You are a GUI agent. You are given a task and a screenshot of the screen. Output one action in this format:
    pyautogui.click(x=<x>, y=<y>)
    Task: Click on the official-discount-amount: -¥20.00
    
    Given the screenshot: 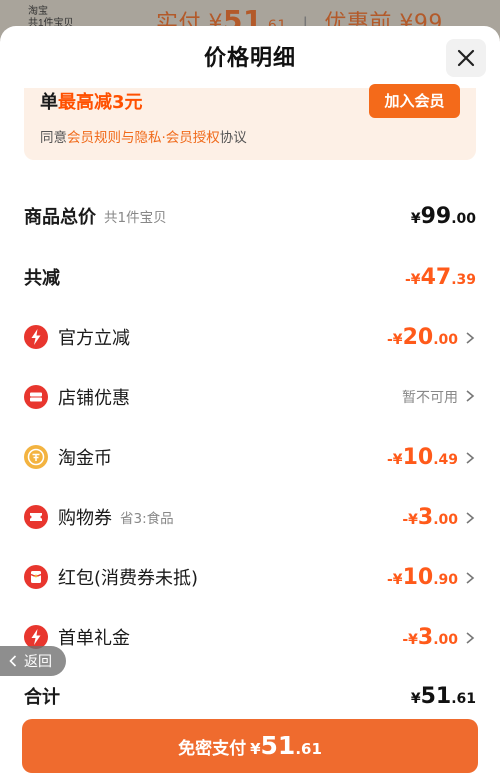 What is the action you would take?
    pyautogui.click(x=422, y=337)
    